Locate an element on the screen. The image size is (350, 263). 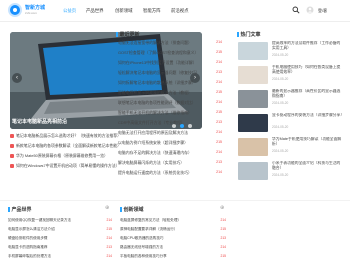
article-link: 如何在iPhone13中找到蓝牙设置（功能详解） is located at coordinates (172, 63).